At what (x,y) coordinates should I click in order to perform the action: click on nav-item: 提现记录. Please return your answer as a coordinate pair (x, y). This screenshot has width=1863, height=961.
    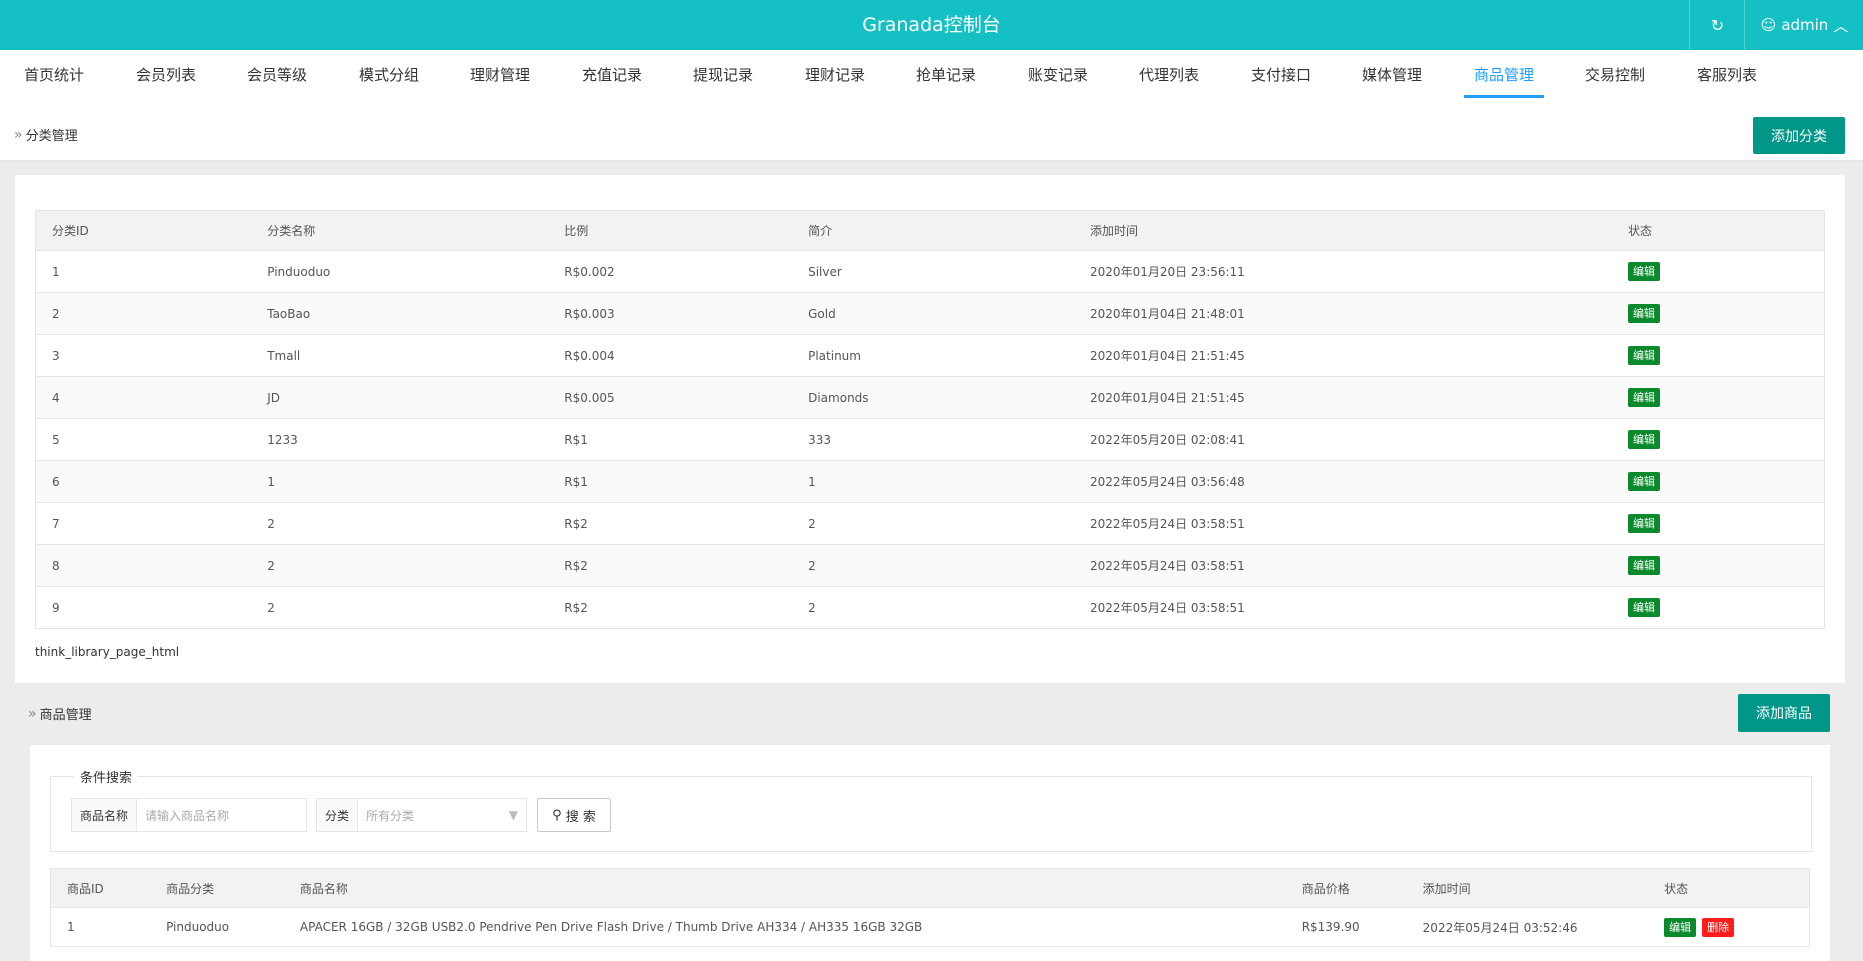
    Looking at the image, I should click on (723, 75).